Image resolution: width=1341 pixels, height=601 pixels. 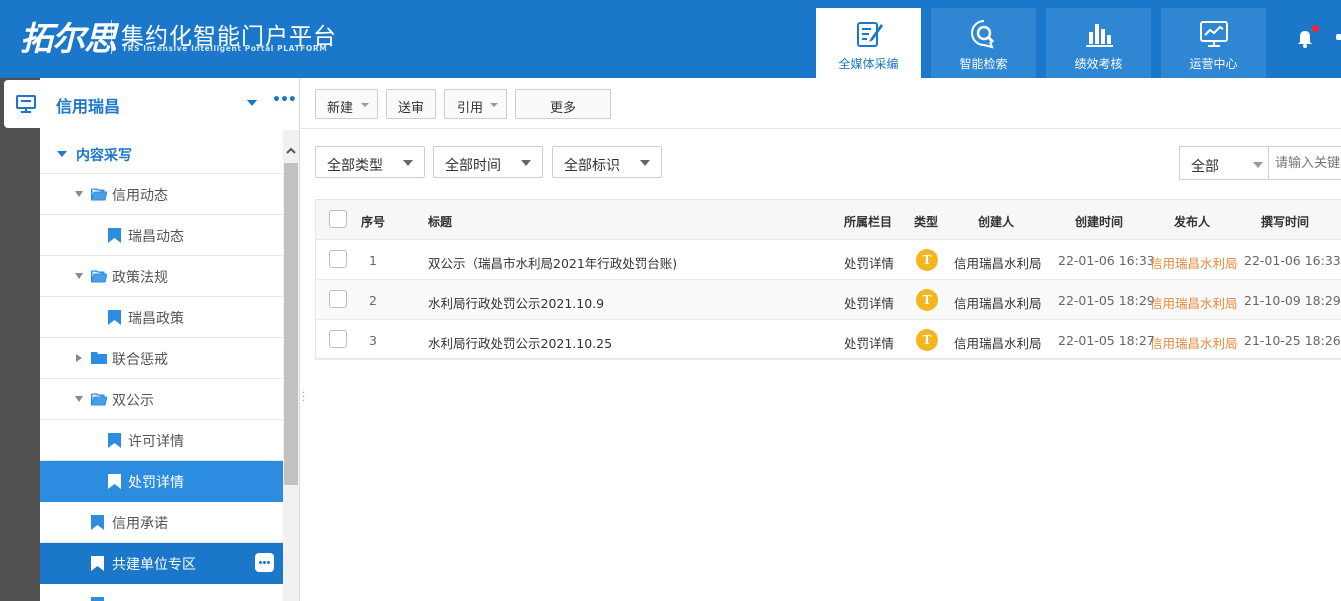 I want to click on more-button: 更多, so click(x=563, y=104).